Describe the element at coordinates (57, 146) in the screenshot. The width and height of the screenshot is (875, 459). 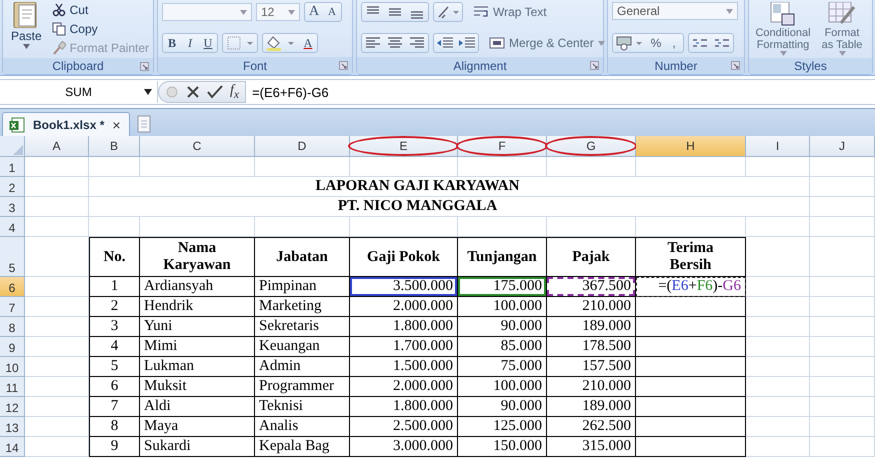
I see `column-header: A` at that location.